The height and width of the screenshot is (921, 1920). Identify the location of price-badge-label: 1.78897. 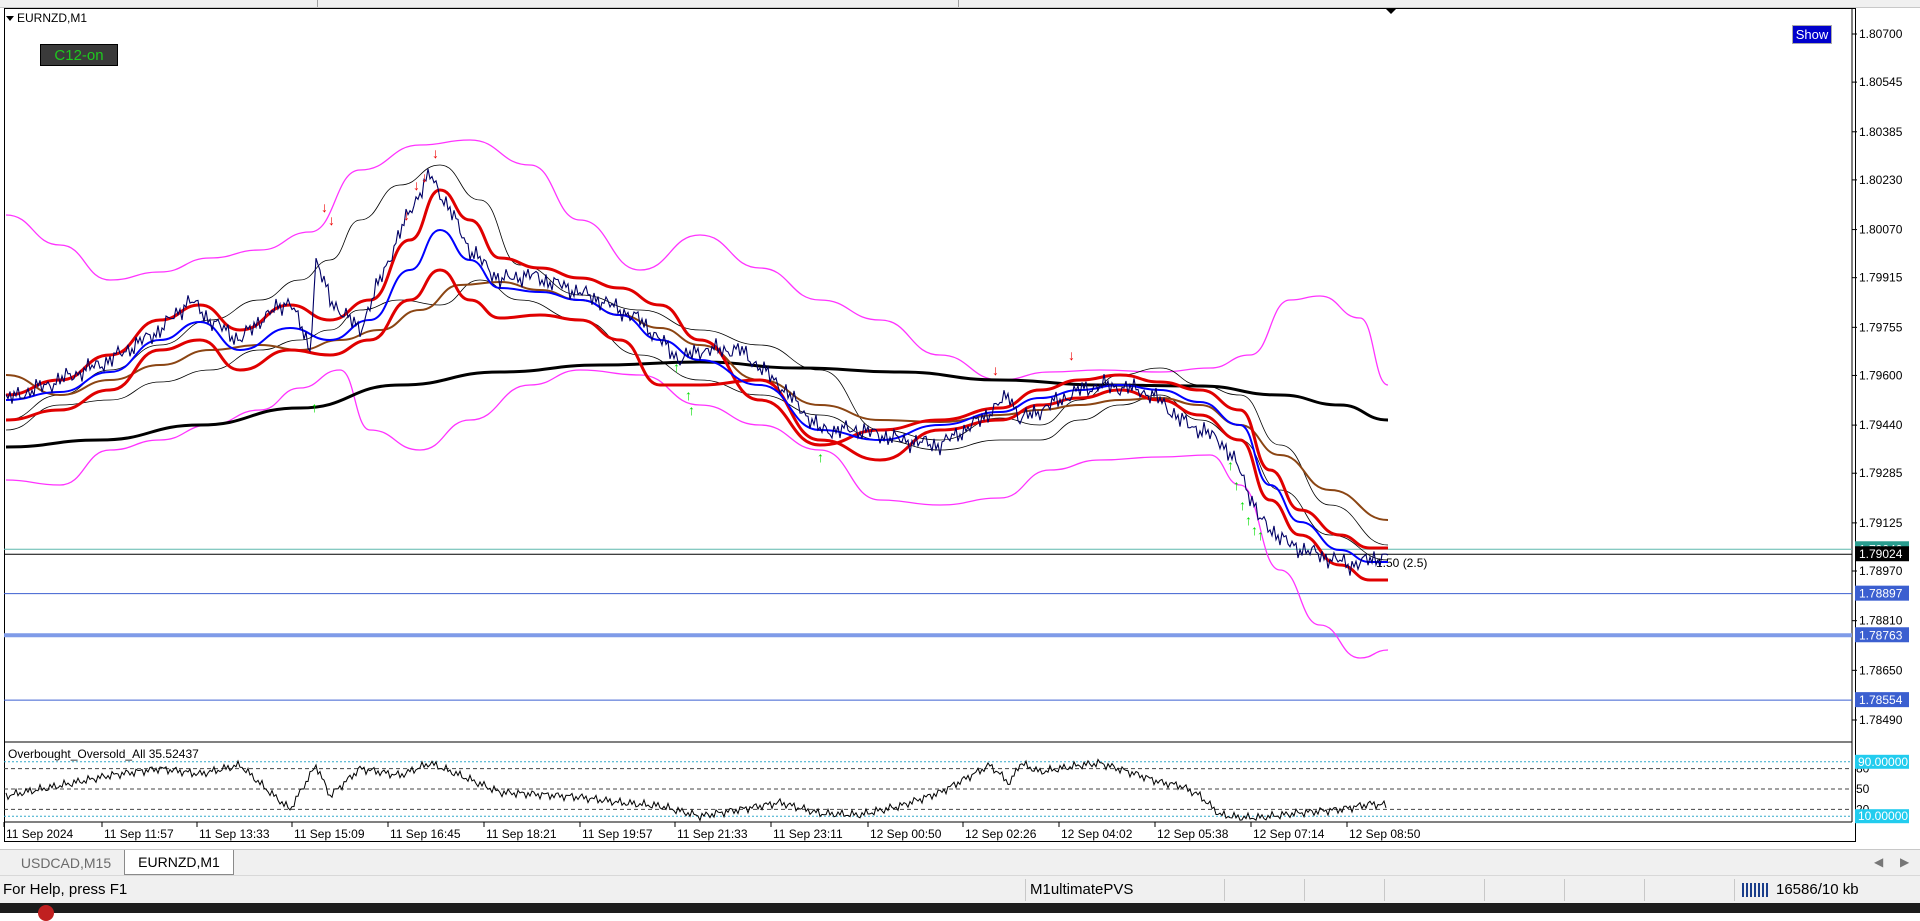
(1881, 594).